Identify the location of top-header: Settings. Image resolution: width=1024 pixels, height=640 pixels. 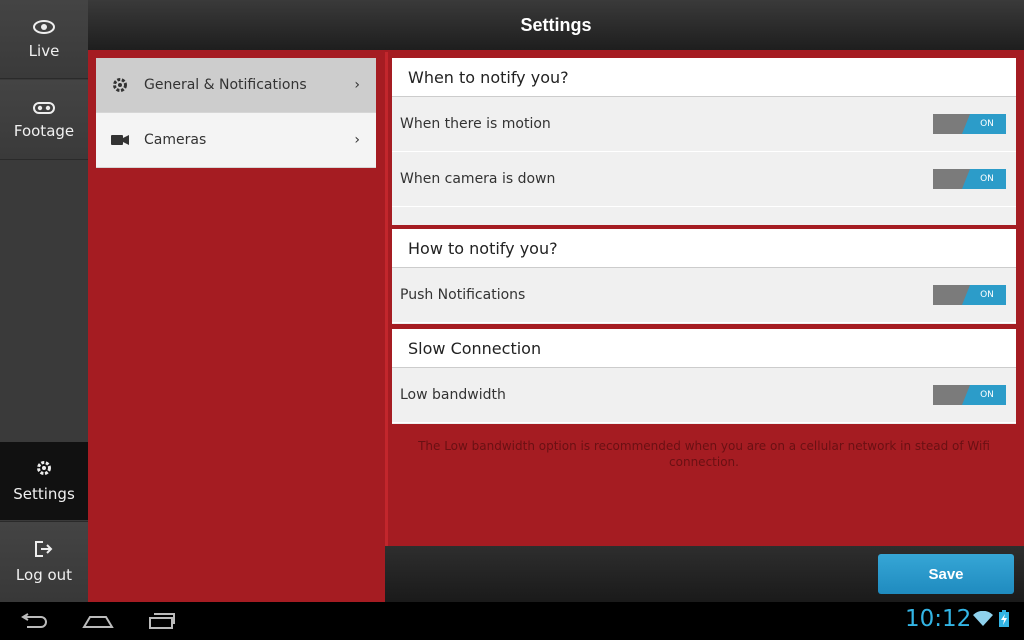
(556, 25).